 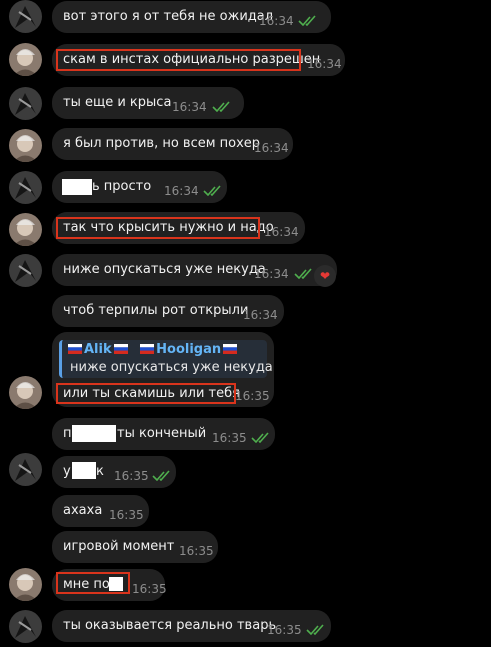 I want to click on message-text-after: ты конченый, so click(x=162, y=433).